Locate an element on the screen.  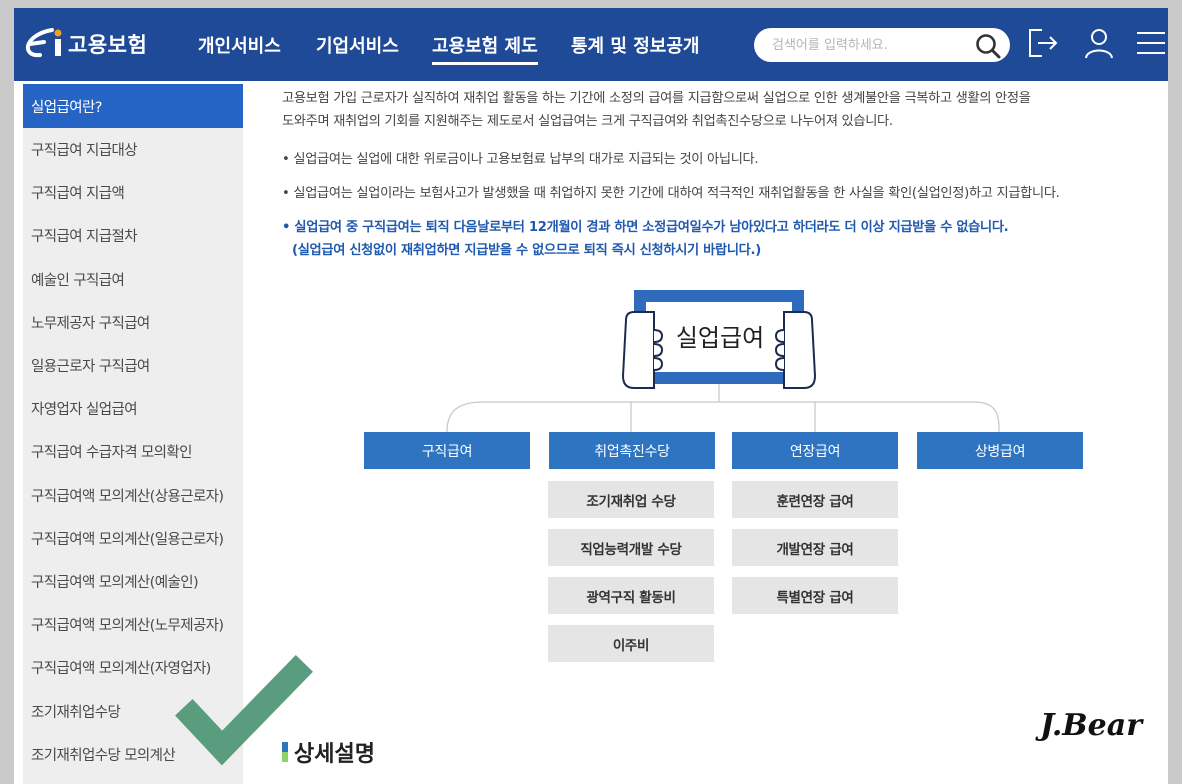
sidebar-item-eligibility-simulation: 구직급여 수급자격 모의확인 is located at coordinates (133, 451).